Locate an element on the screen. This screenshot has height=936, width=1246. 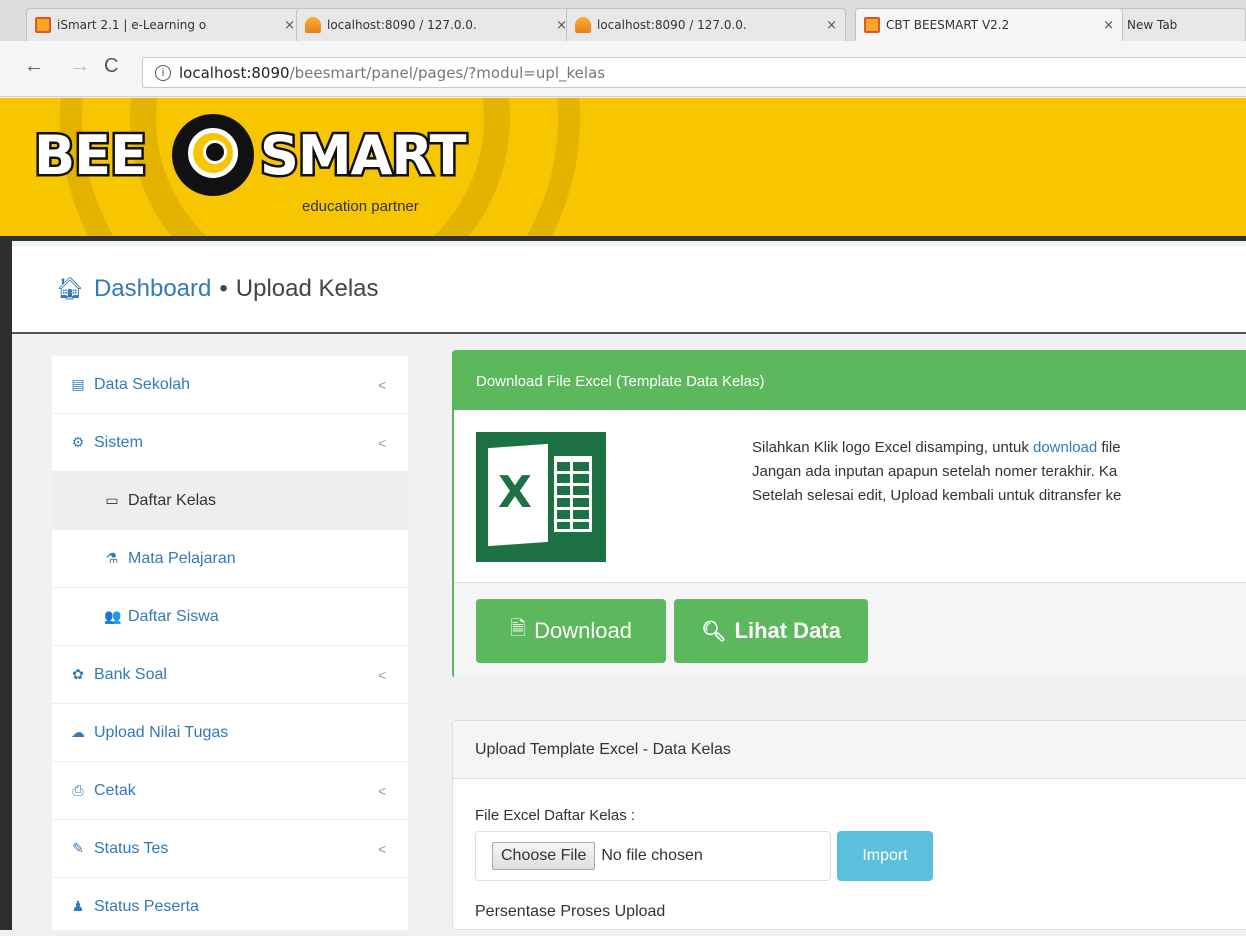
download-button-label: Download is located at coordinates (583, 630).